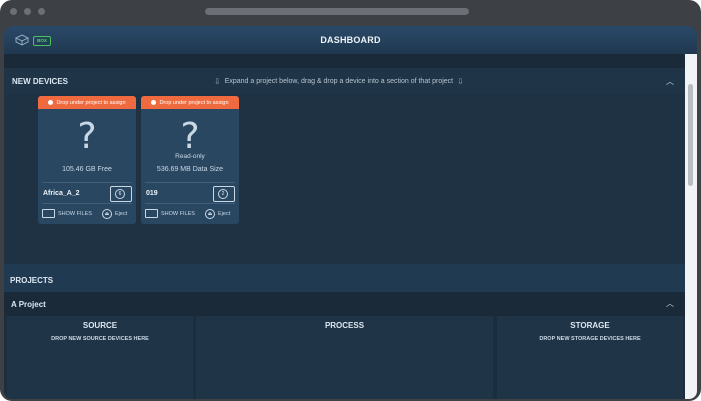 This screenshot has height=401, width=701. What do you see at coordinates (590, 339) in the screenshot?
I see `section-drop-hint: DROP NEW STORAGE DEVICES HERE` at bounding box center [590, 339].